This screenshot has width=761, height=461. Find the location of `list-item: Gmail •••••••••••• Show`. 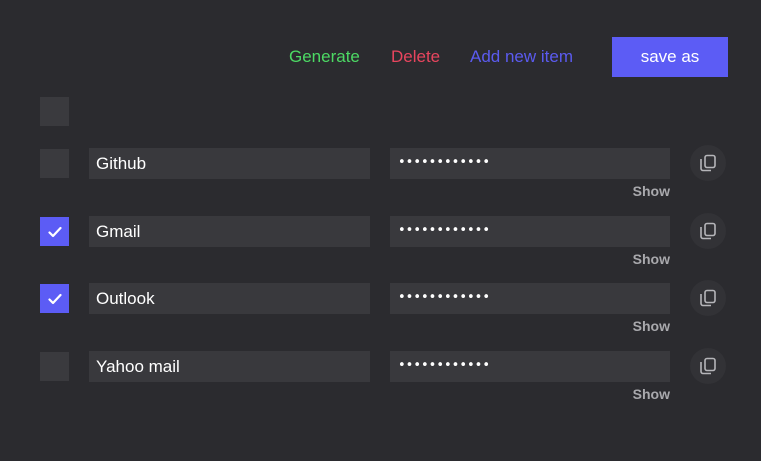

list-item: Gmail •••••••••••• Show is located at coordinates (380, 245).